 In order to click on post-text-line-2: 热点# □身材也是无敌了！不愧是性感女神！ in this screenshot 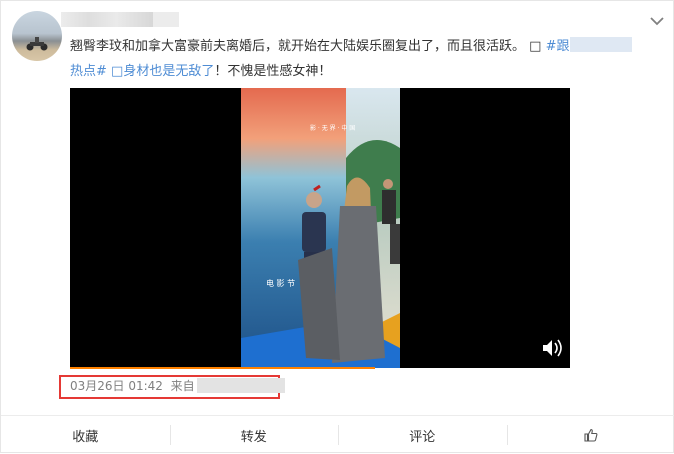, I will do `click(200, 72)`.